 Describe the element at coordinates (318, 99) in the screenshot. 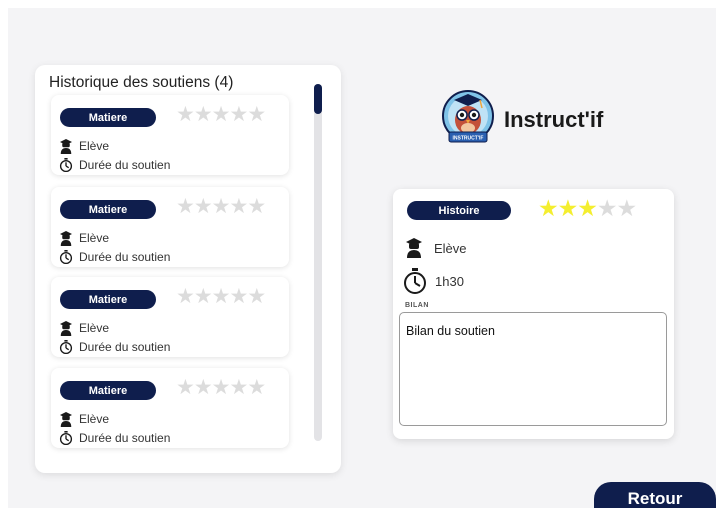

I see `scrollbar-thumb` at that location.